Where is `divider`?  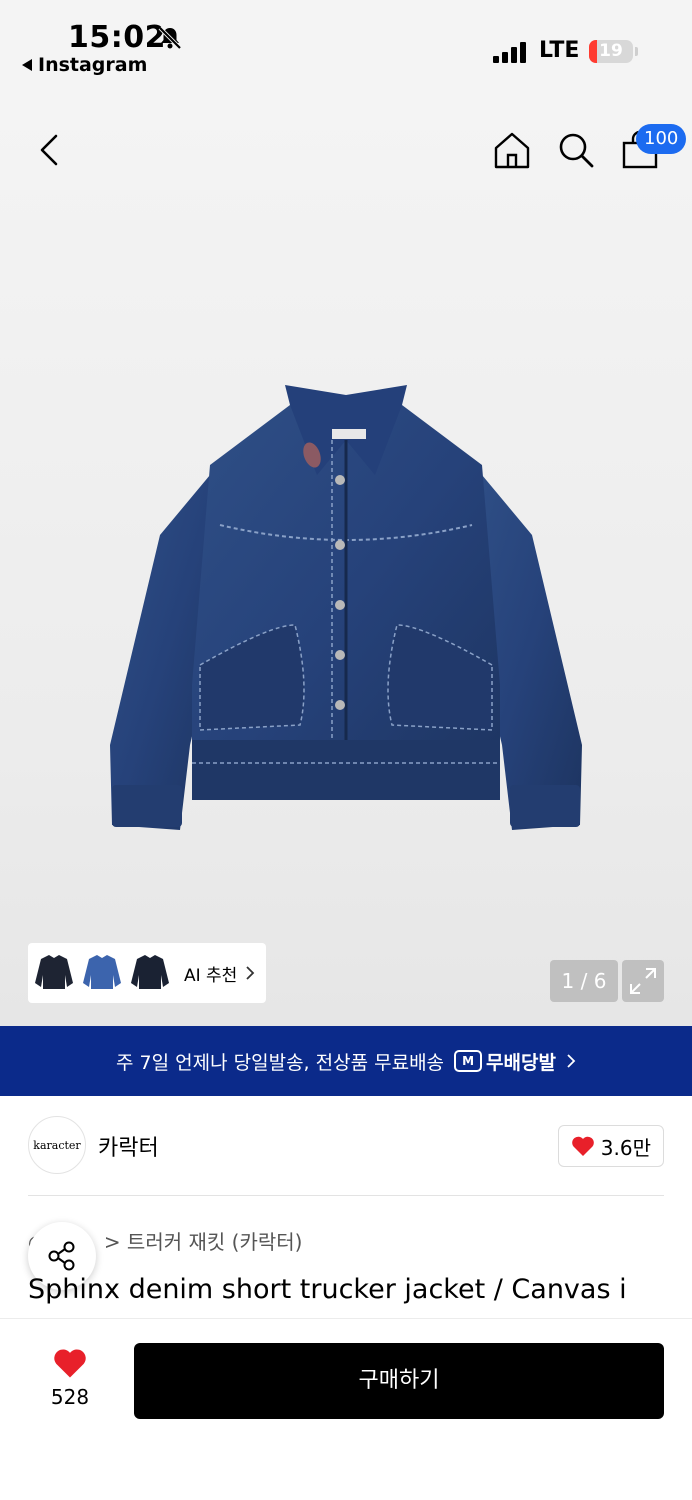
divider is located at coordinates (346, 1195).